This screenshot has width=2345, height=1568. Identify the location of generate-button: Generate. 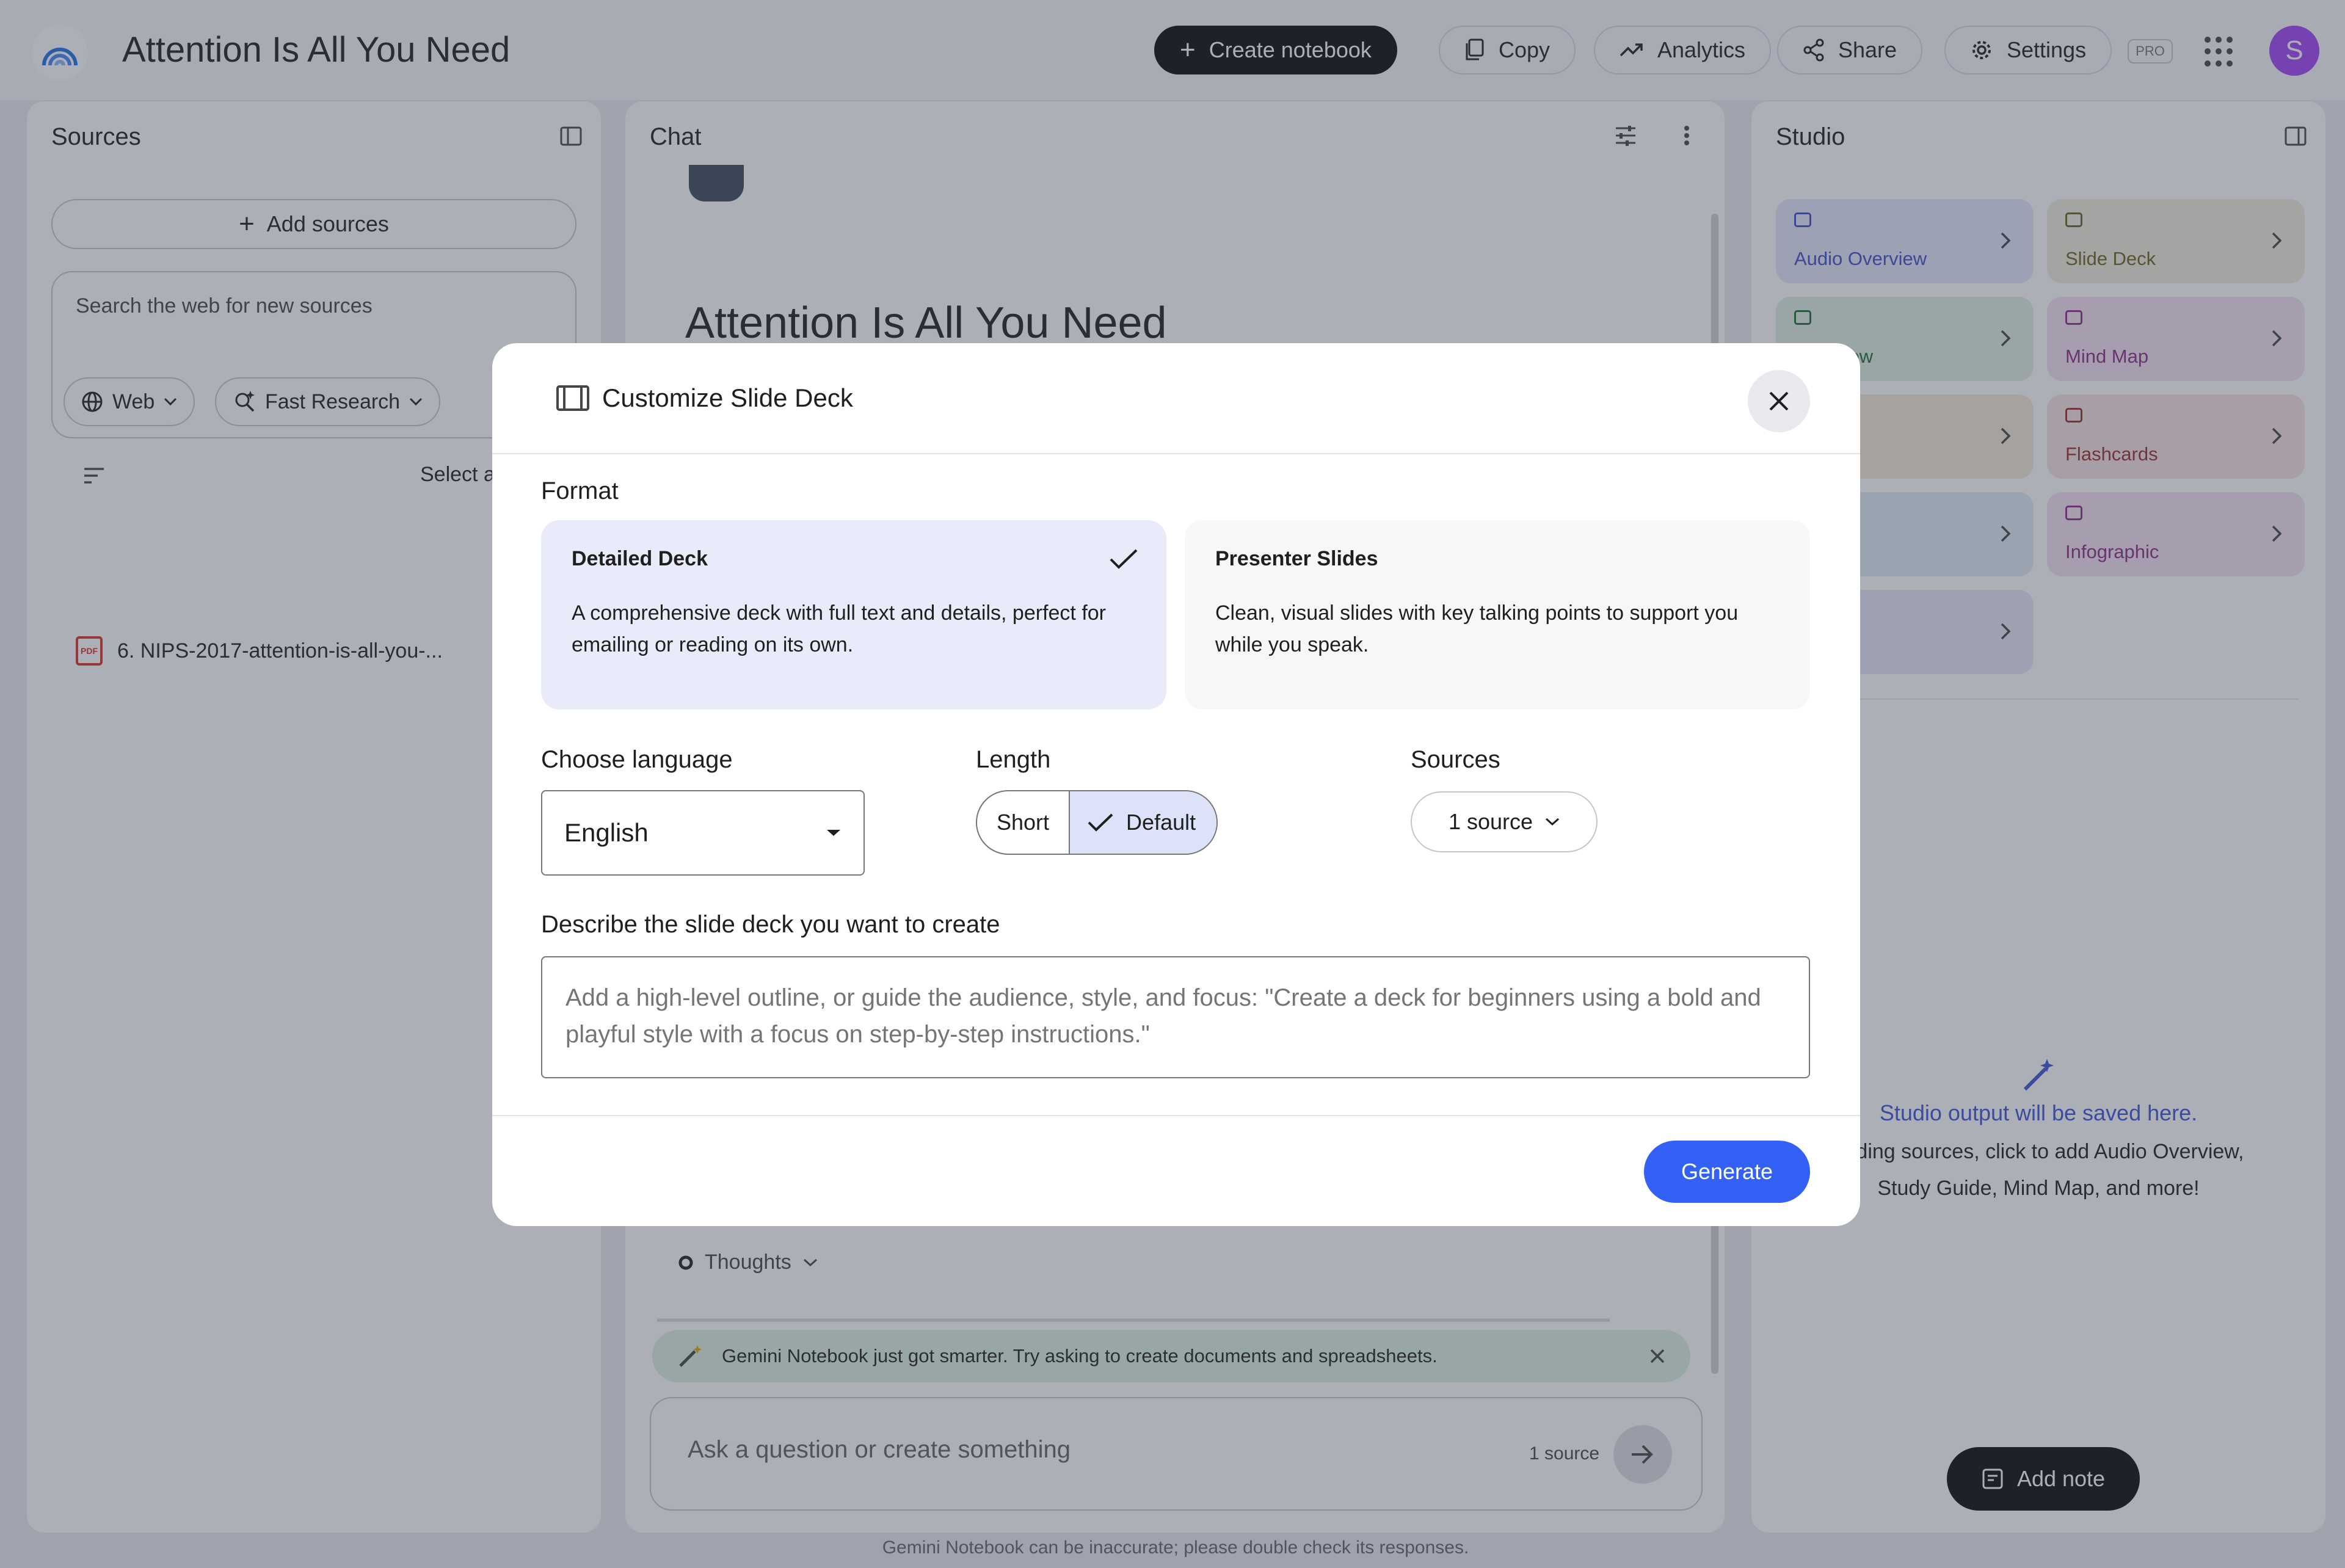
(1727, 1172).